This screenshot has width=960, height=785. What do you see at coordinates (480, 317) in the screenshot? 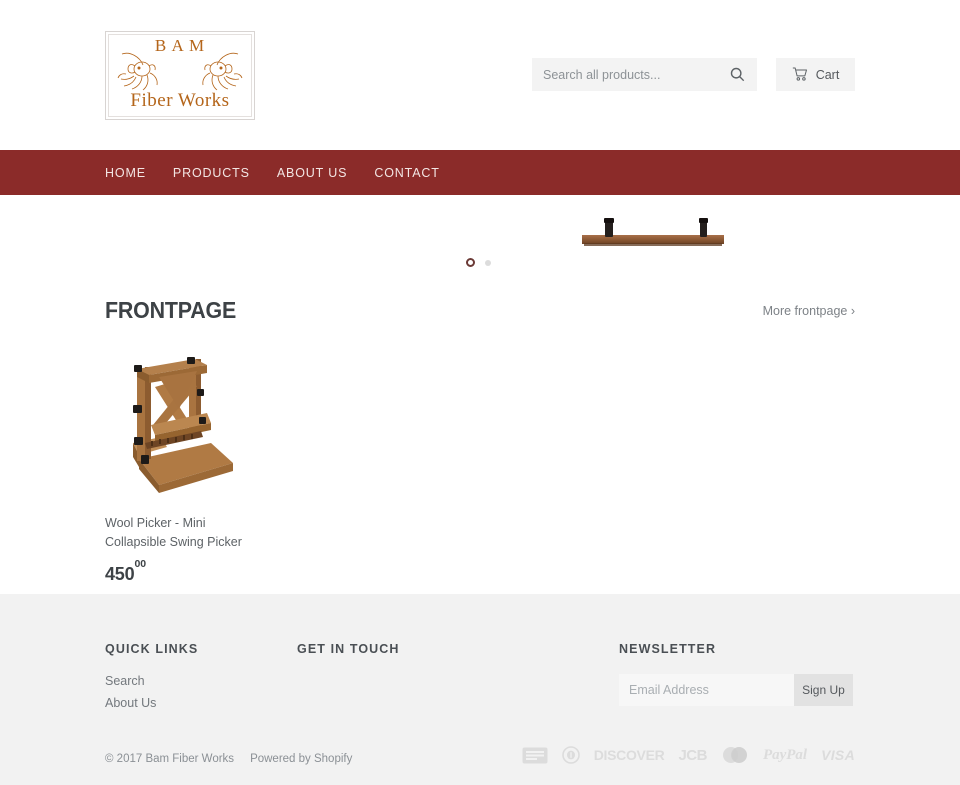
I see `frontpage-section-header: FRONTPAGE More frontpage ›` at bounding box center [480, 317].